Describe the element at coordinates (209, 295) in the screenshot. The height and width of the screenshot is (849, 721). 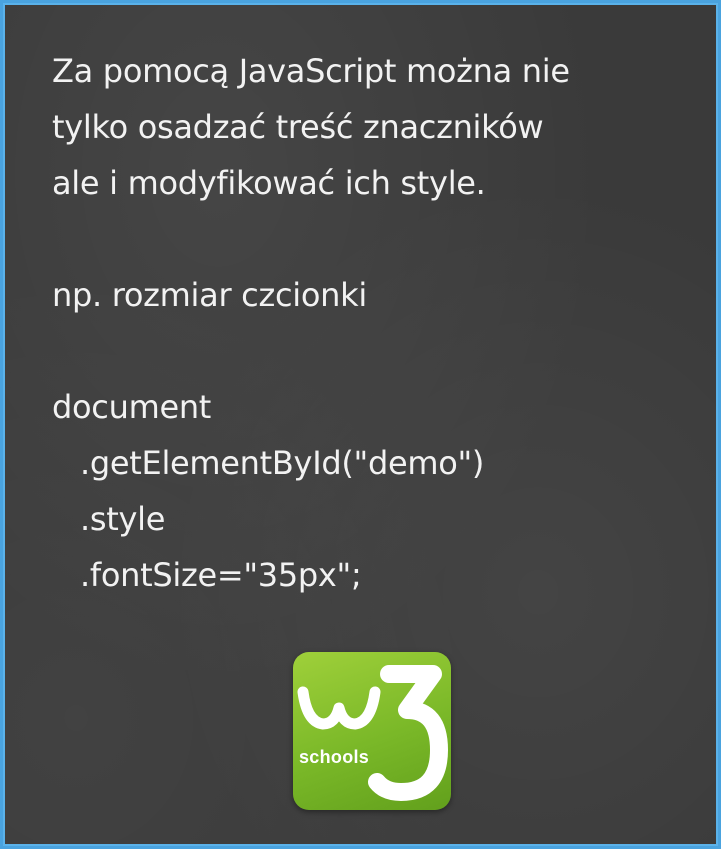
I see `example-label: np. rozmiar czcionki` at that location.